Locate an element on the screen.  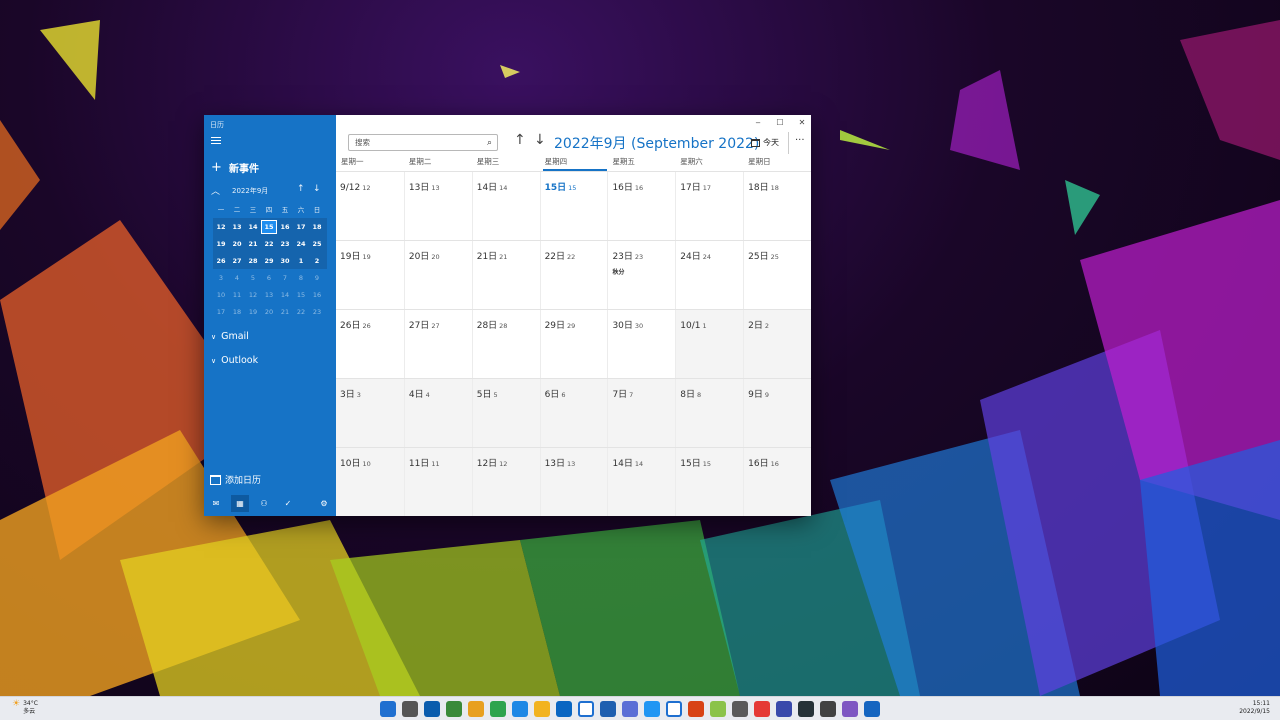
mini-day: 25 is located at coordinates (317, 244).